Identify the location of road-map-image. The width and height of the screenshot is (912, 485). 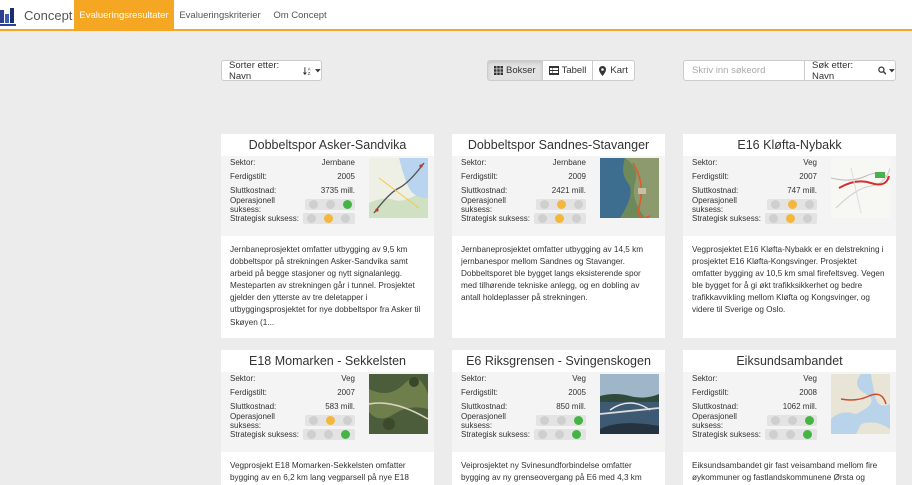
(860, 188).